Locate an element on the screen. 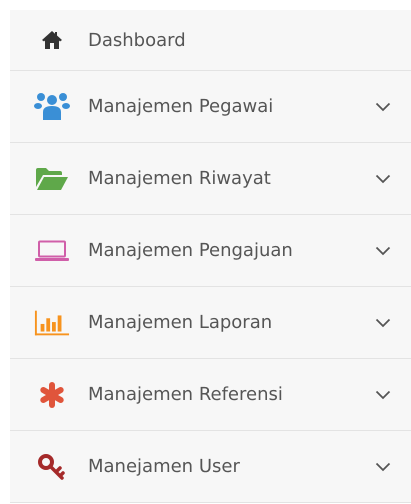 This screenshot has height=504, width=411. menu-item: Manajemen Laporan is located at coordinates (210, 323).